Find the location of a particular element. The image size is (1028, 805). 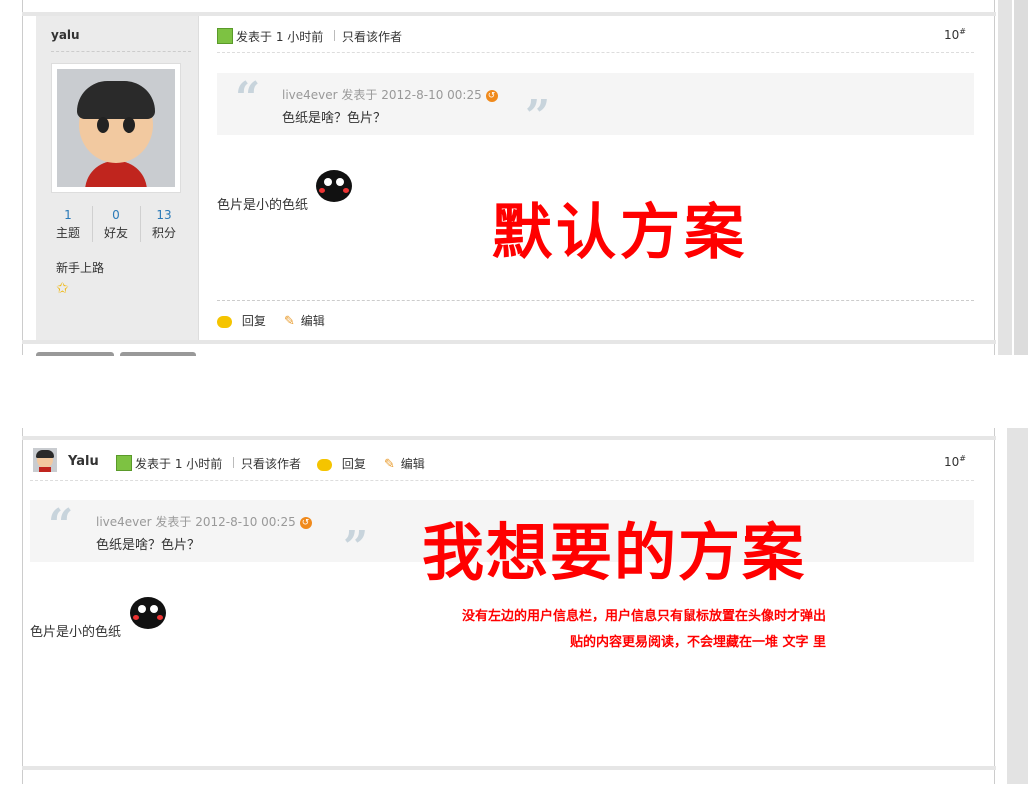

user-sidebar: yalu 1 主题 0 好友 13 积分 新手上路 ✩ is located at coordinates (117, 178).